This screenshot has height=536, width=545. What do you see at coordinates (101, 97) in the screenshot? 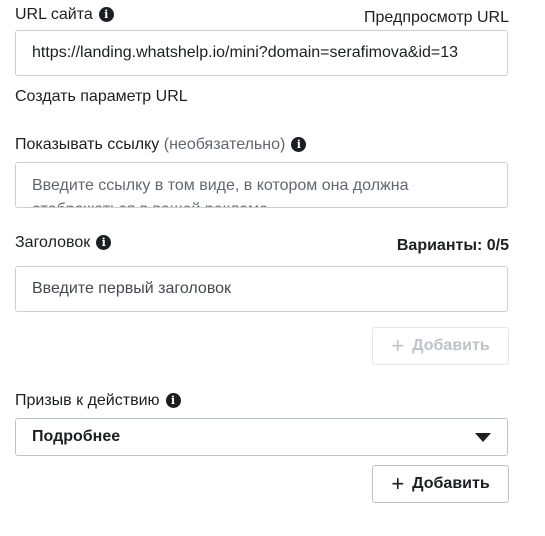
I see `create-url-param-link: Создать параметр URL` at bounding box center [101, 97].